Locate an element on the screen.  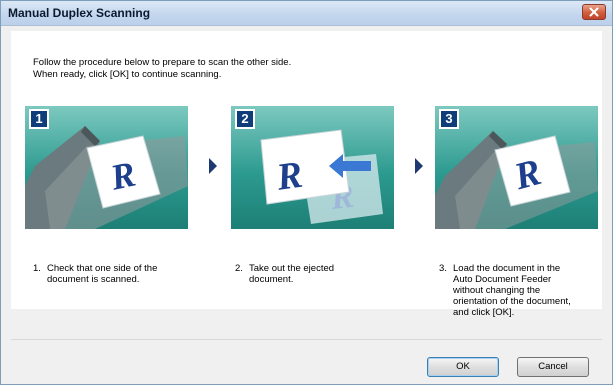
step-3-line-5: and click [OK]. is located at coordinates (484, 312).